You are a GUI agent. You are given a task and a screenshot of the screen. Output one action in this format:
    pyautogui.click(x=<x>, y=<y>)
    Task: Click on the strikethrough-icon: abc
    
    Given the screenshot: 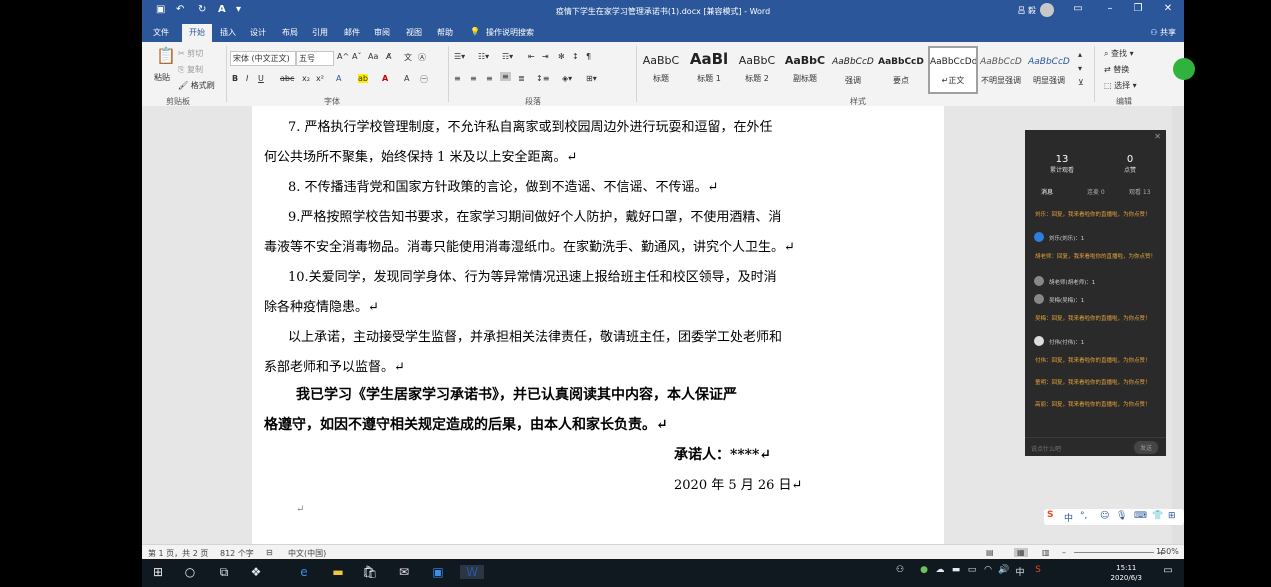 What is the action you would take?
    pyautogui.click(x=287, y=78)
    